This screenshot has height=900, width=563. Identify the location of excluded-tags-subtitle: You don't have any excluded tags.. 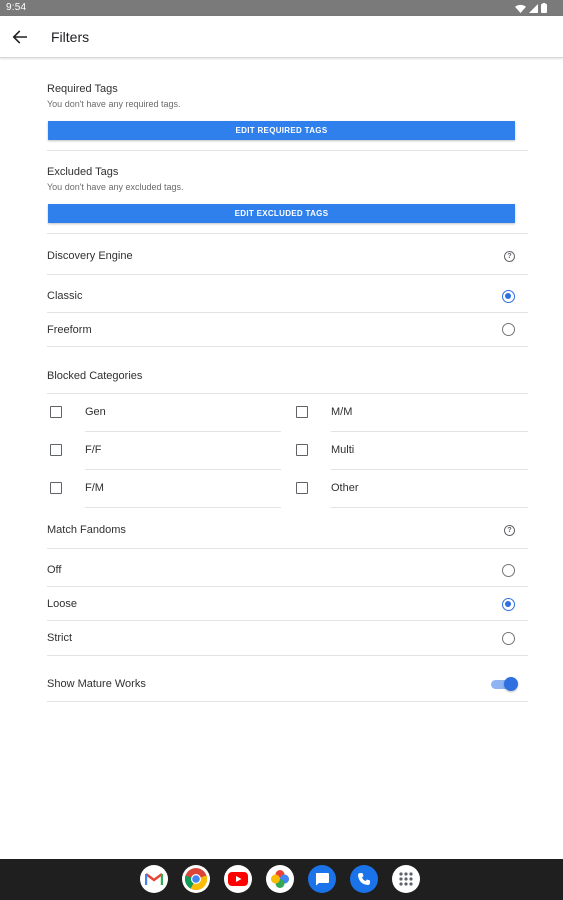
(115, 187).